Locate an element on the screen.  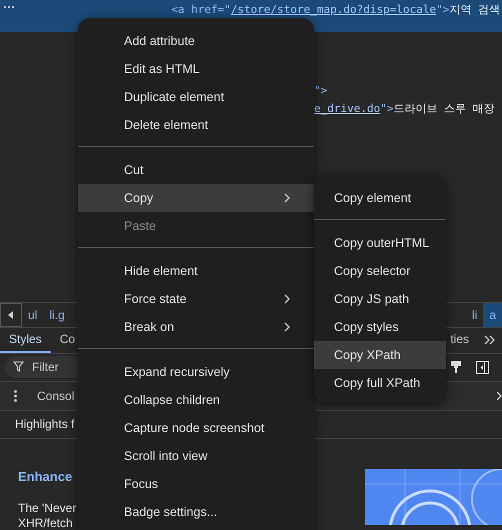
sidebar-toggle-icon is located at coordinates (482, 367).